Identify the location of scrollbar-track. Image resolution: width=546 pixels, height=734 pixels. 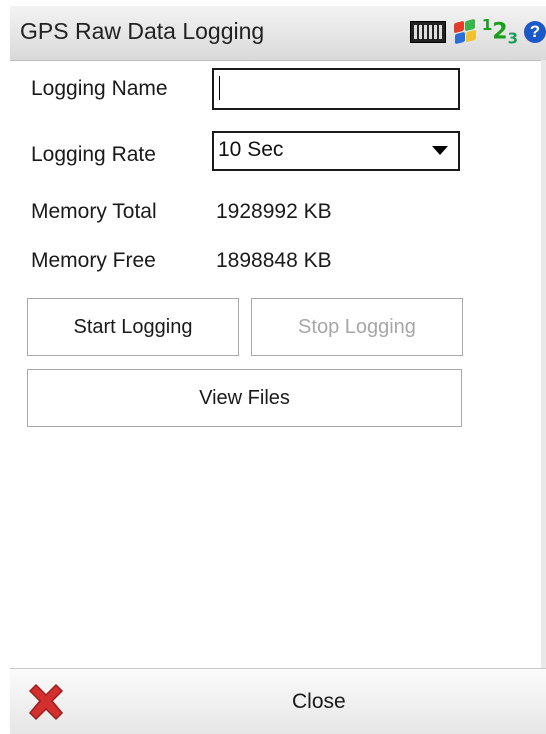
(543, 365).